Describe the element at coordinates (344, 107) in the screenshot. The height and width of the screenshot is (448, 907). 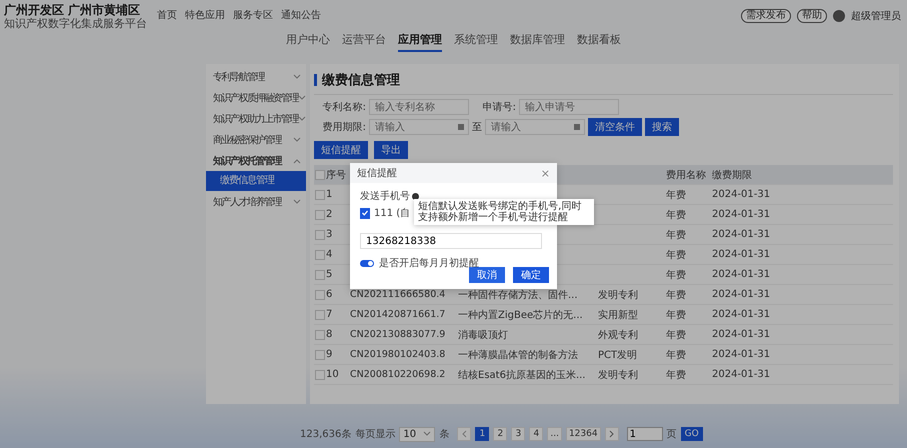
I see `field-label: 专利名称:` at that location.